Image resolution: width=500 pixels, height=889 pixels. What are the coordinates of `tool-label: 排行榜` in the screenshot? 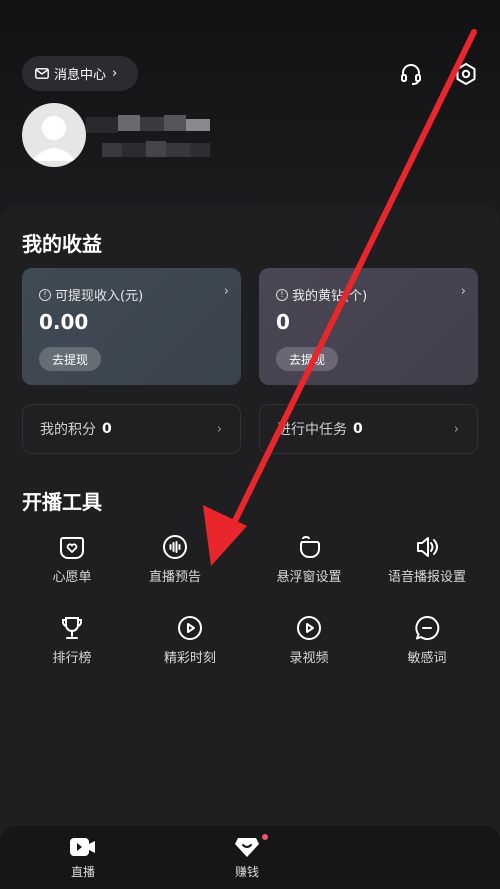 It's located at (72, 658).